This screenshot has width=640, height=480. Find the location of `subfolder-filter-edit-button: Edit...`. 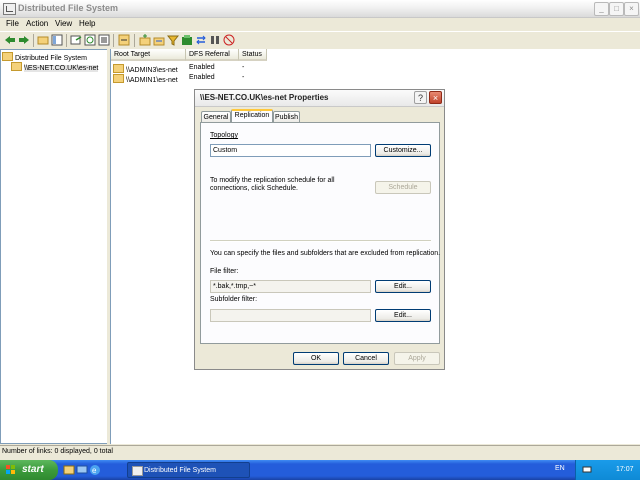

subfolder-filter-edit-button: Edit... is located at coordinates (403, 315).